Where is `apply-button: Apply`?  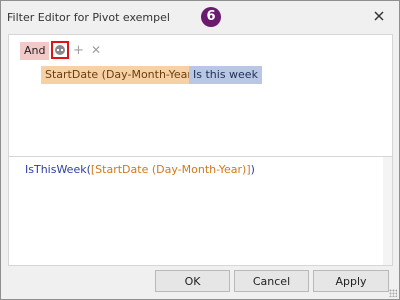
apply-button: Apply is located at coordinates (351, 281).